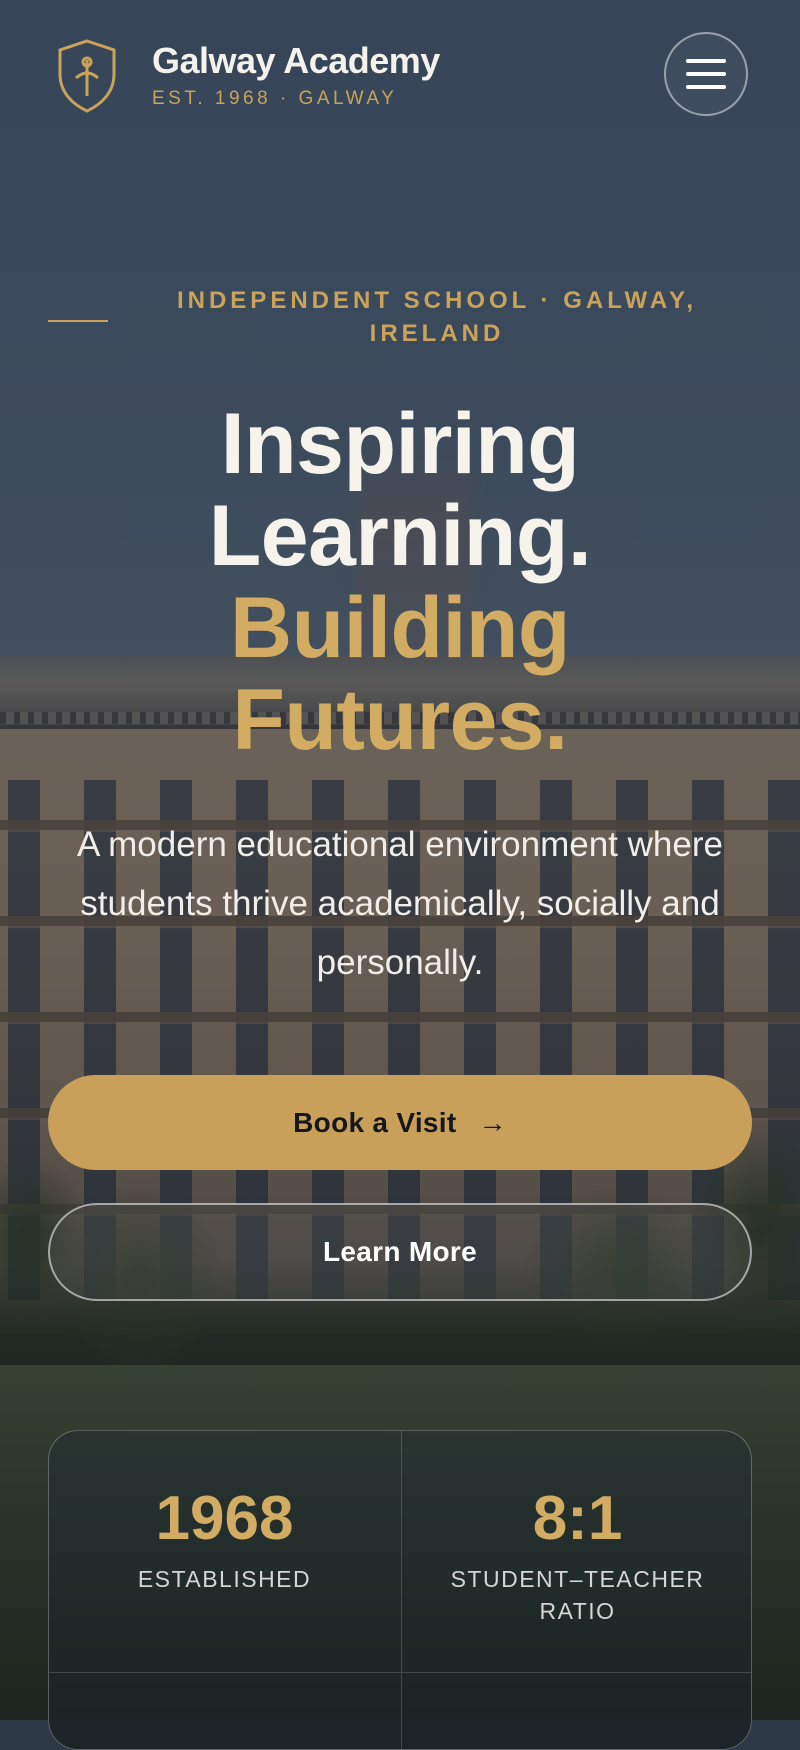 Image resolution: width=800 pixels, height=1750 pixels. What do you see at coordinates (437, 317) in the screenshot?
I see `hero-eyebrow: INDEPENDENT SCHOOL · GALWAY, IRELAND` at bounding box center [437, 317].